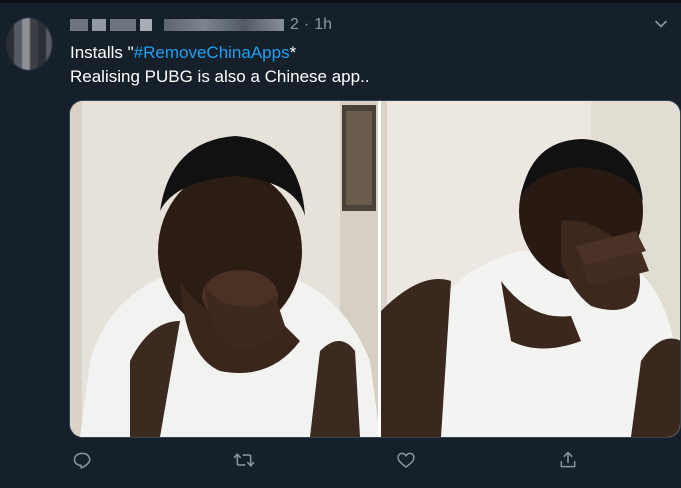 This screenshot has height=488, width=681. I want to click on retweet-icon, so click(244, 460).